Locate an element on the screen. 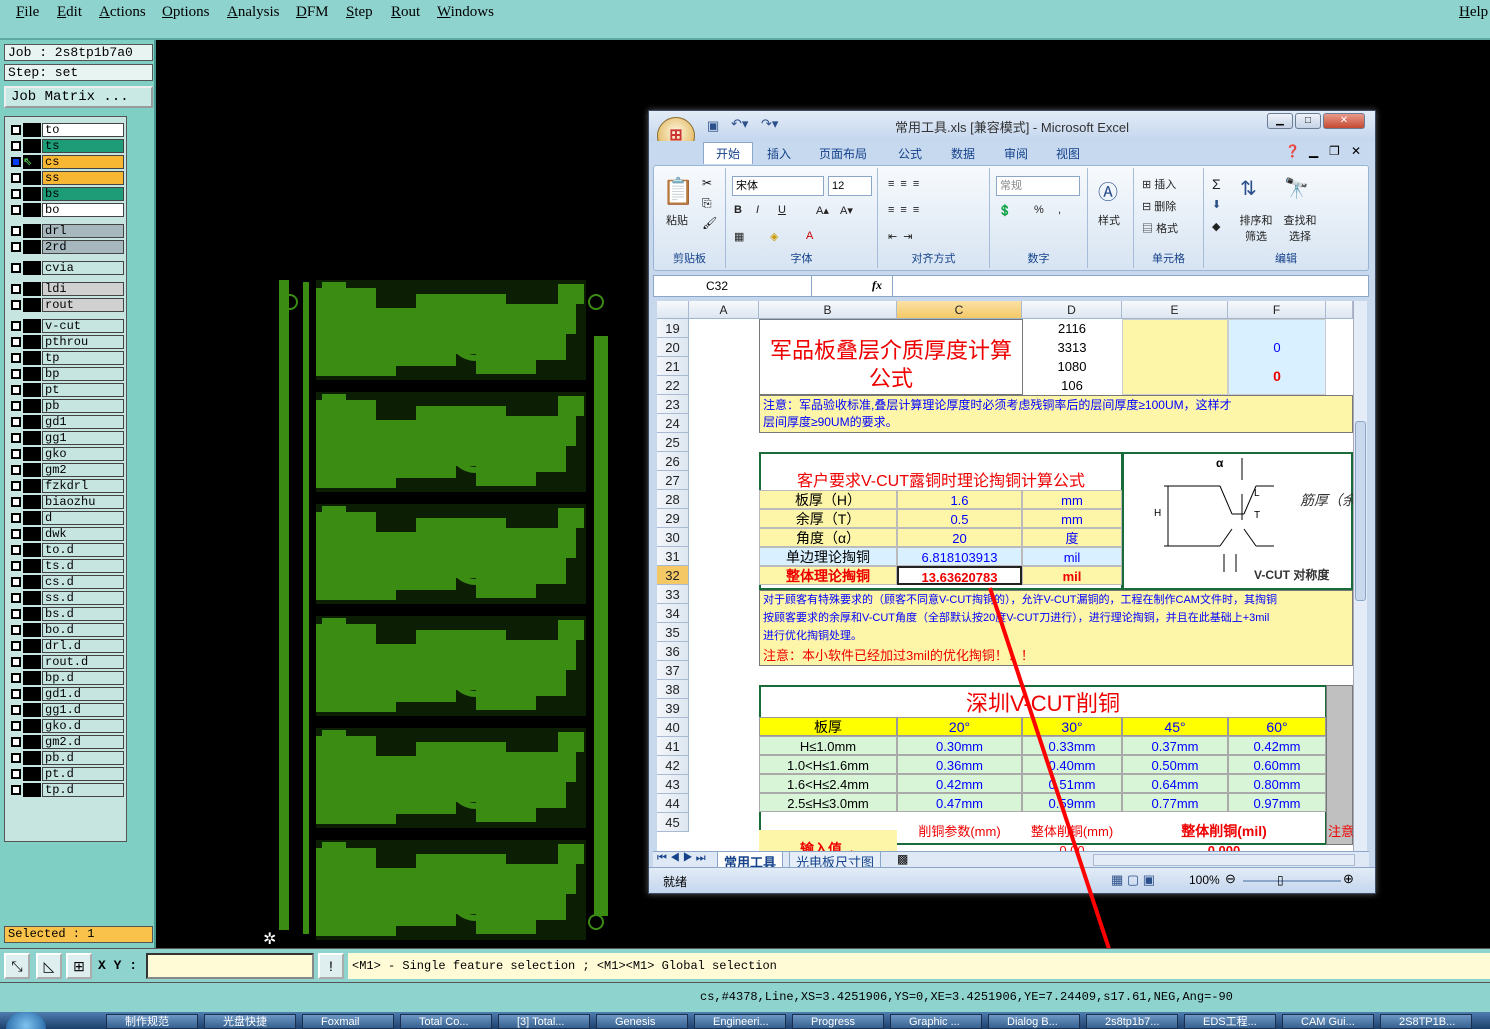 This screenshot has height=1029, width=1490. shenzhen-cell: 0.42mm is located at coordinates (1277, 745).